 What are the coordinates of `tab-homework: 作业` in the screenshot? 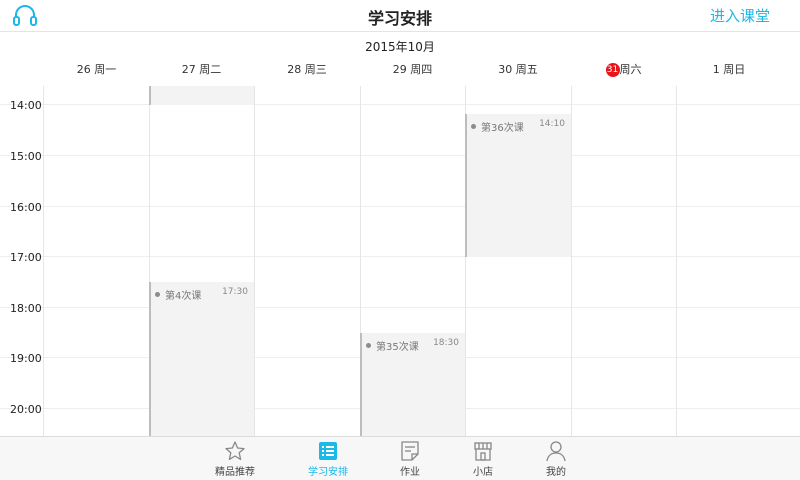 It's located at (410, 460).